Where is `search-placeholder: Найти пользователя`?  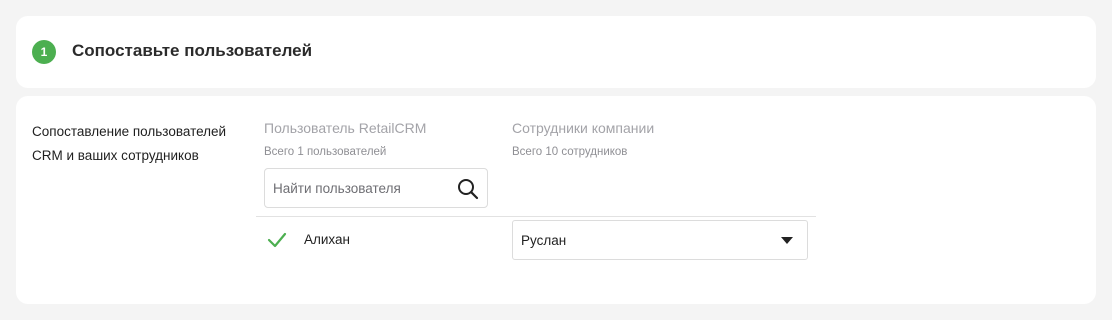 search-placeholder: Найти пользователя is located at coordinates (337, 188).